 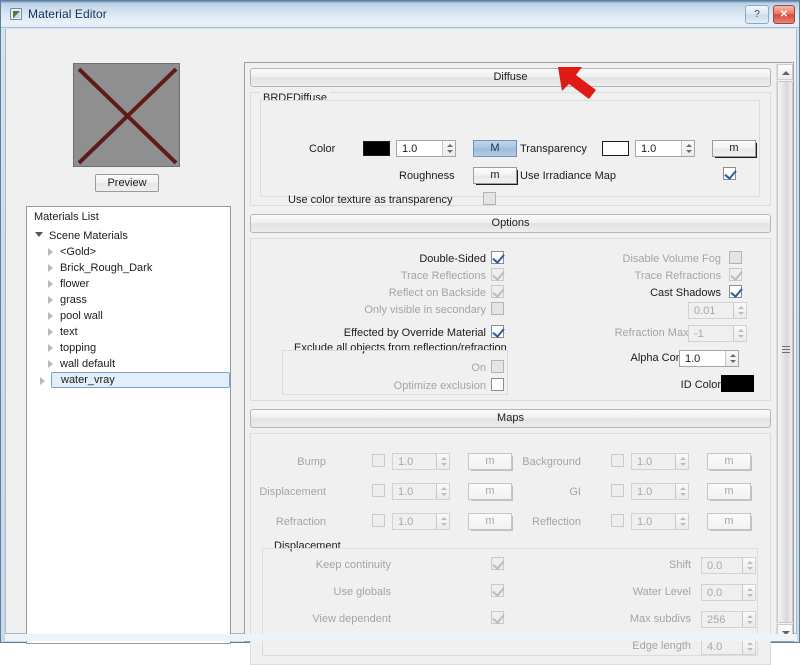 I want to click on max-subdivs-spinner: 256, so click(x=728, y=619).